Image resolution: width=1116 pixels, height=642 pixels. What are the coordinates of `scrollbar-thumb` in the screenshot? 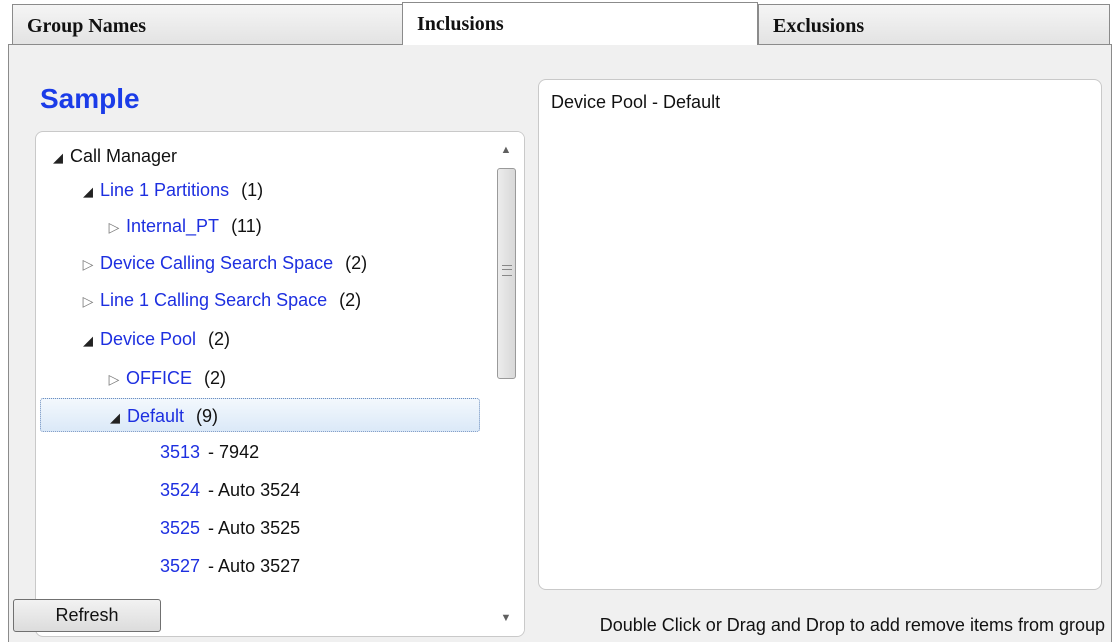 It's located at (506, 273).